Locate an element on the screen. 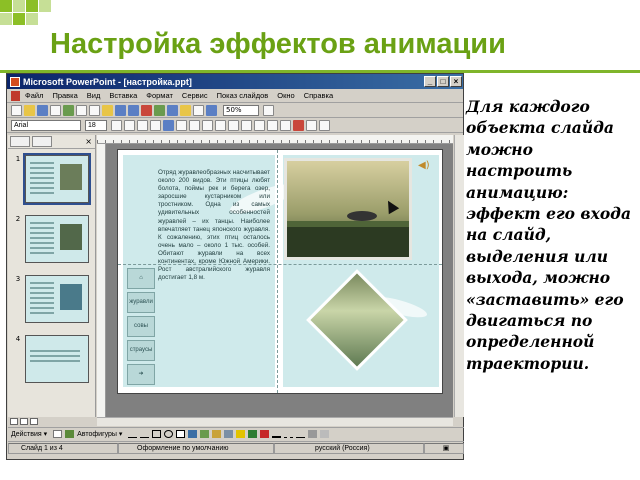 Image resolution: width=640 pixels, height=480 pixels. font-size-select: 18 is located at coordinates (96, 125).